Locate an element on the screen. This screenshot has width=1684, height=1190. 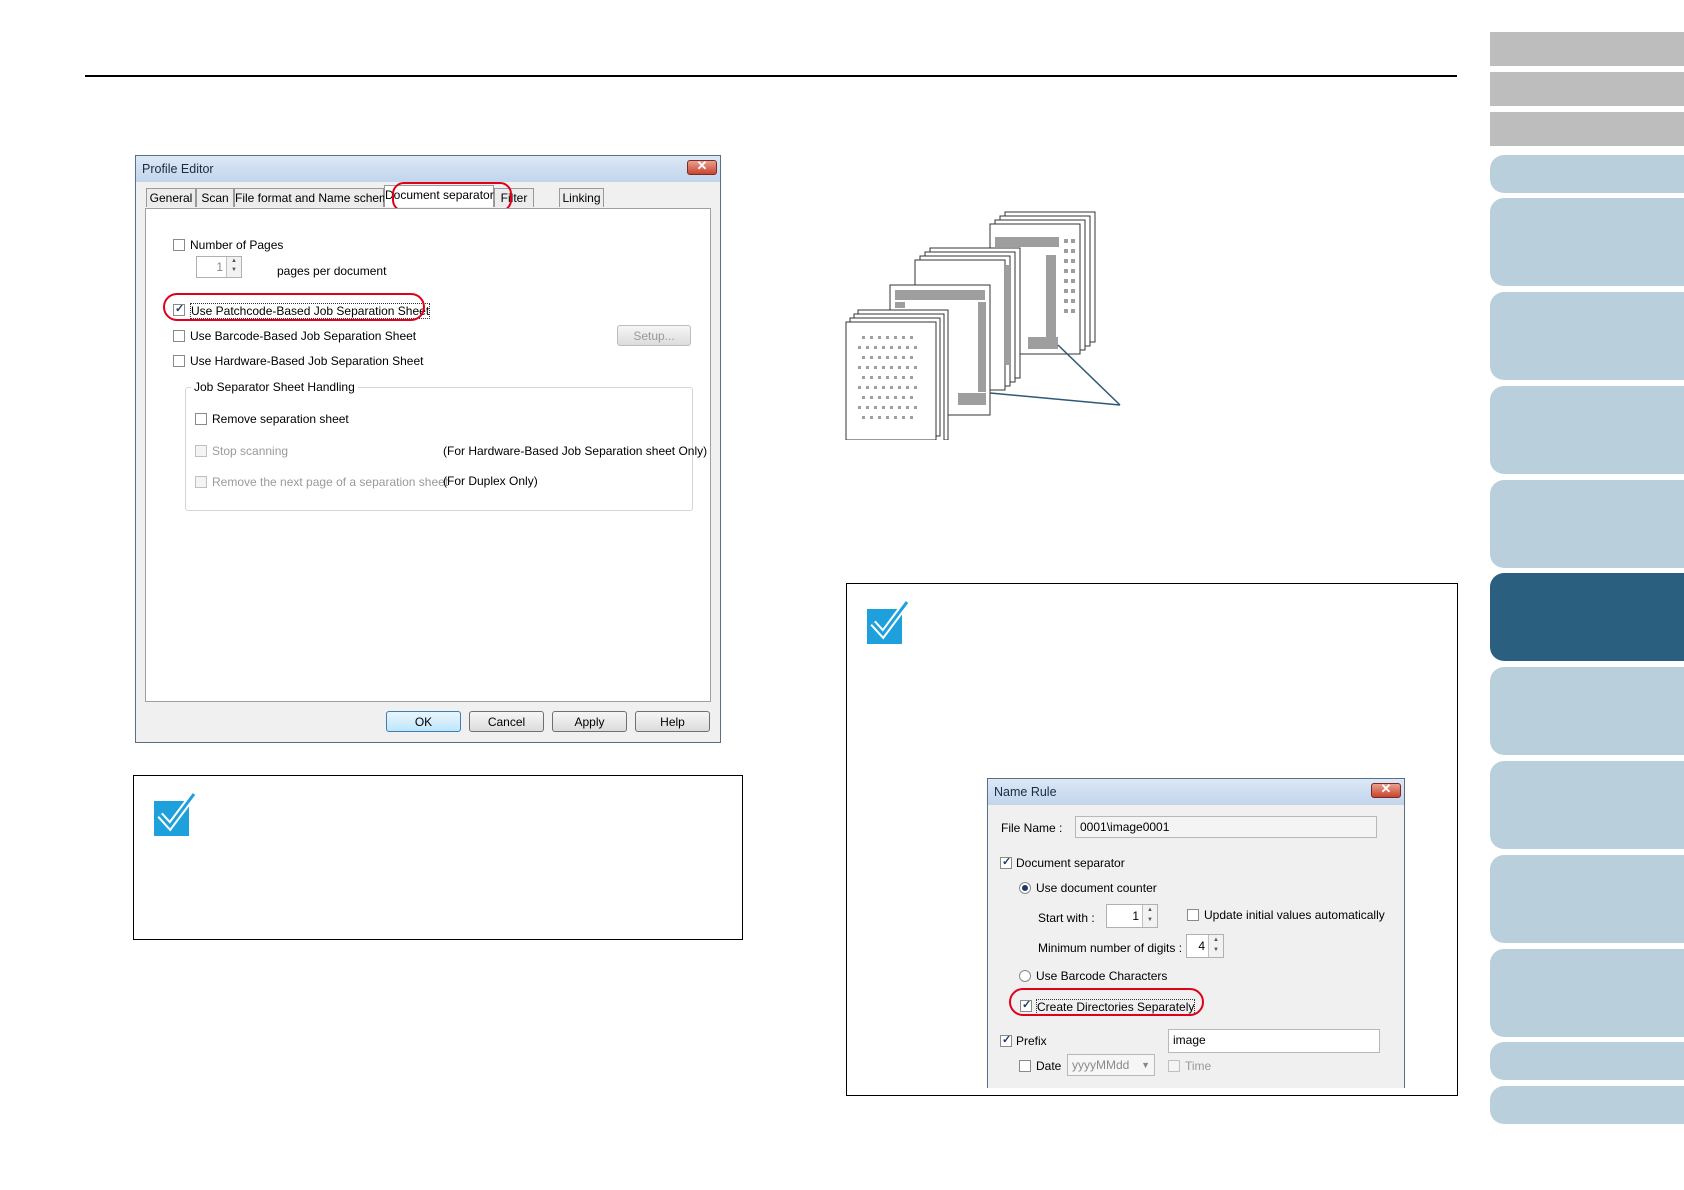
dropdown-arrow-icon: ▼ is located at coordinates (1145, 1065).